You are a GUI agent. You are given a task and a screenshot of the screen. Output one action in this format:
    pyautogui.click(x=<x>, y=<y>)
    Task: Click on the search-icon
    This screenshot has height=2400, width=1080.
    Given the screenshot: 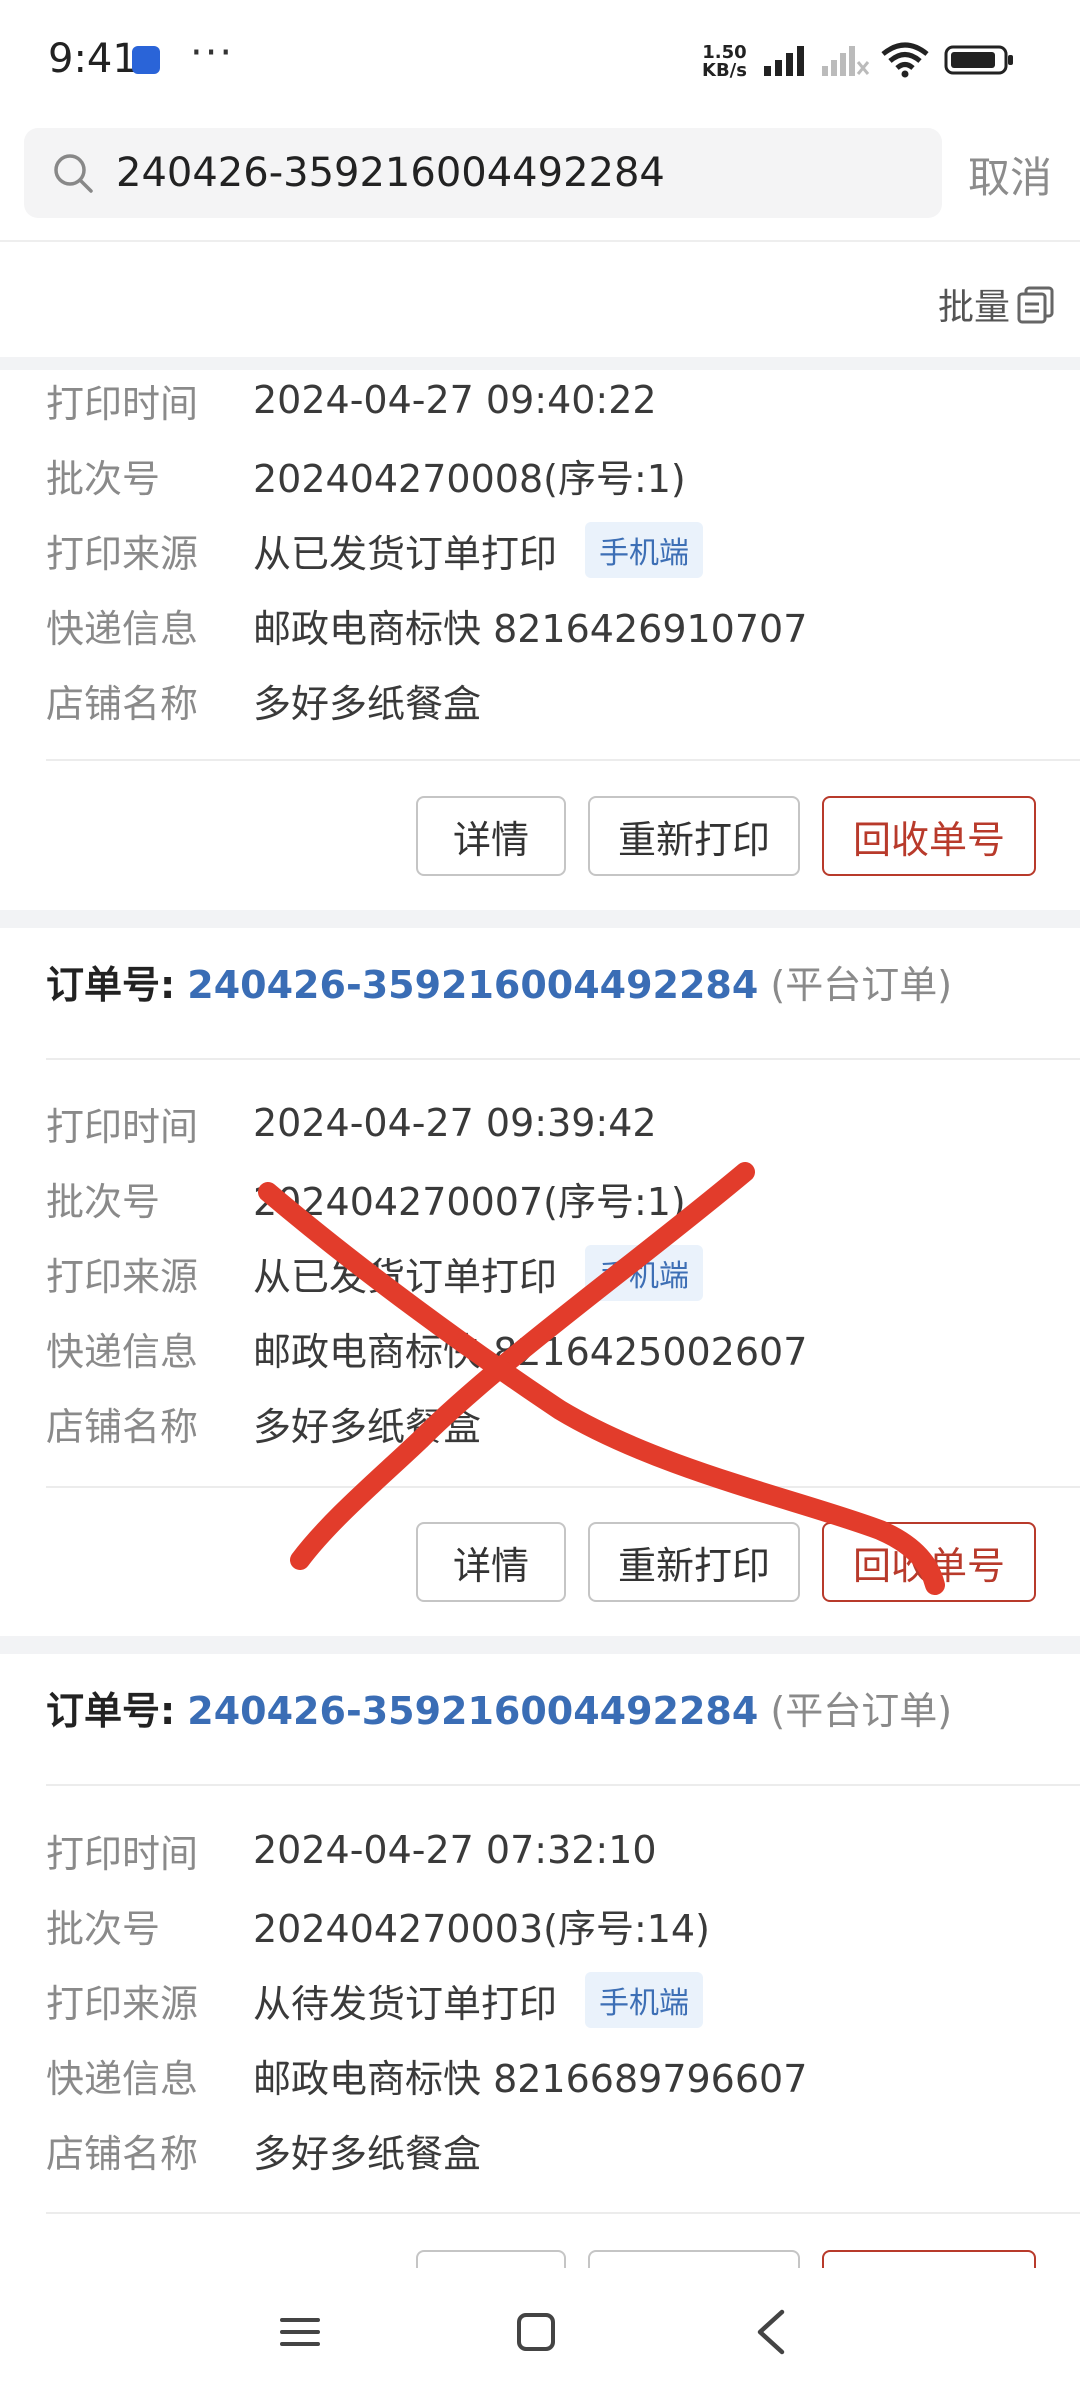 What is the action you would take?
    pyautogui.click(x=73, y=173)
    